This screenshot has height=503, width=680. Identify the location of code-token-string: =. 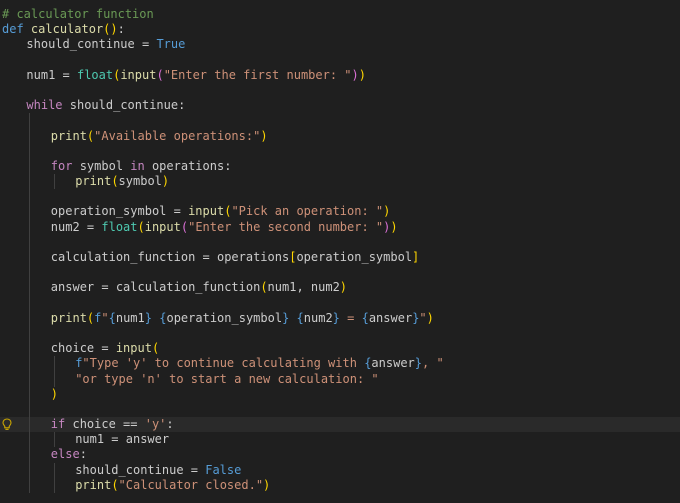
(350, 317).